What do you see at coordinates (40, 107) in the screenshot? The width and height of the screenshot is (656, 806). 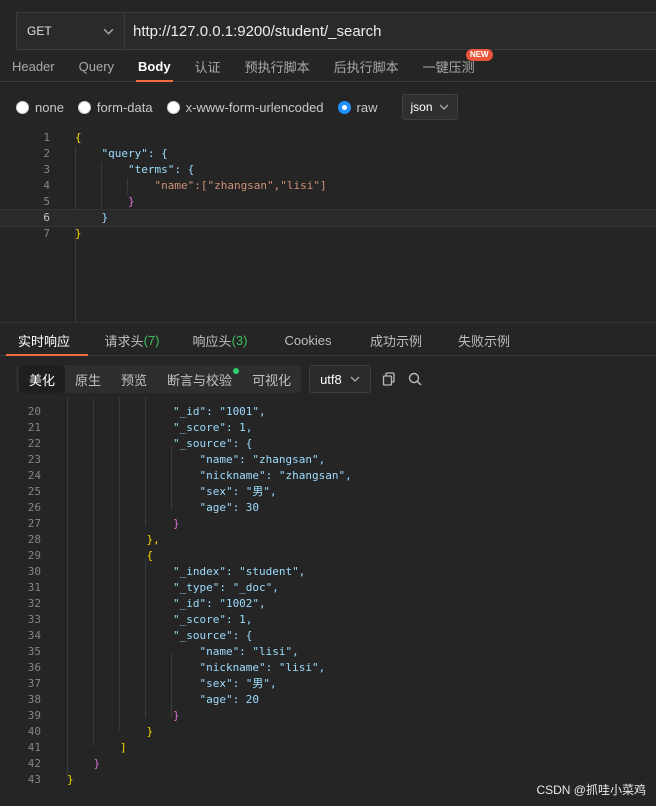 I see `radio-none: none` at bounding box center [40, 107].